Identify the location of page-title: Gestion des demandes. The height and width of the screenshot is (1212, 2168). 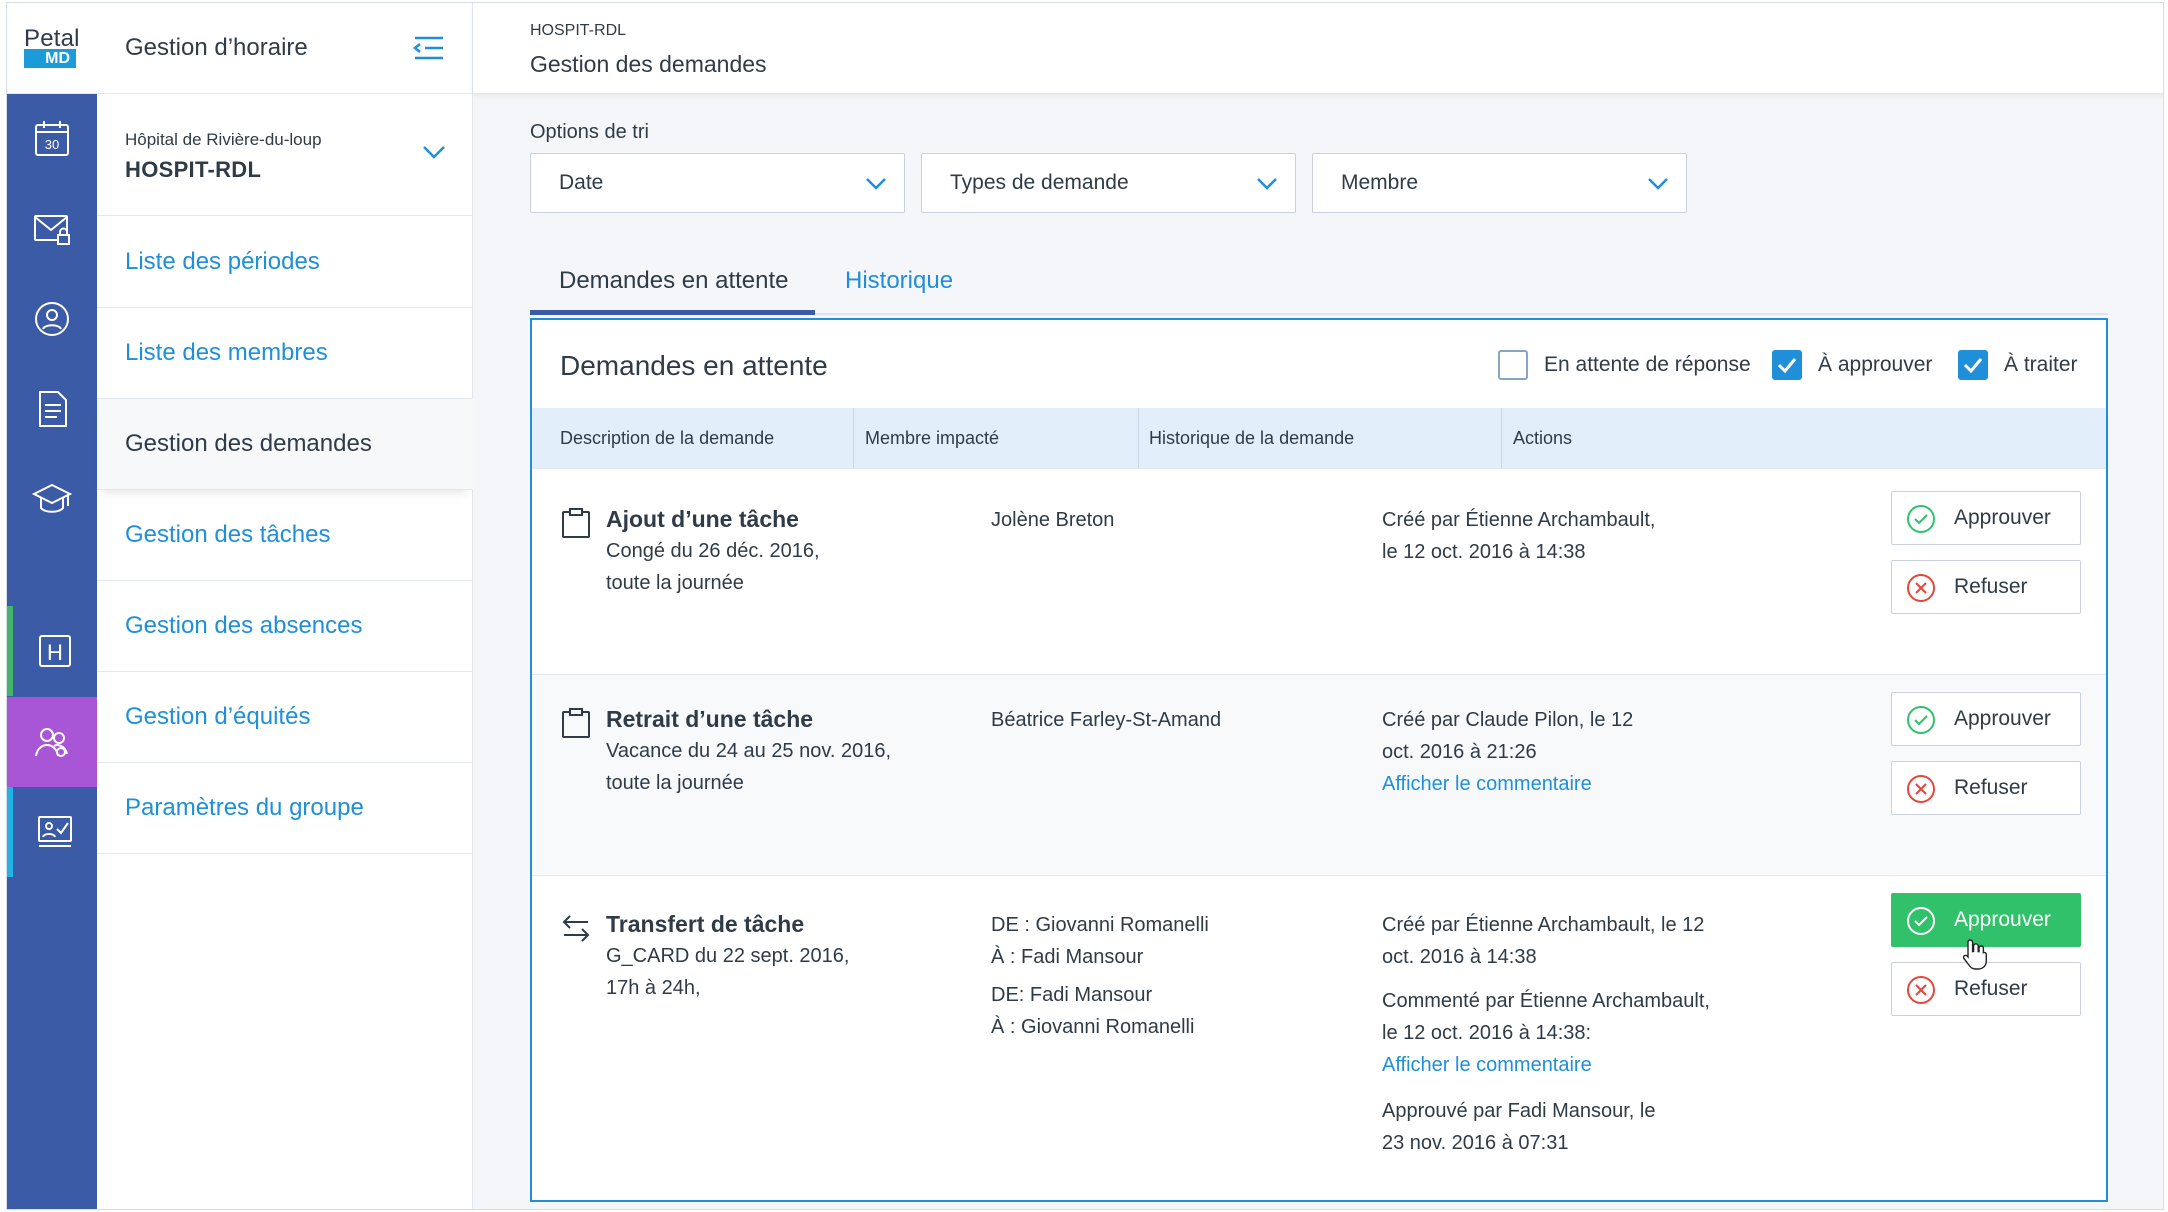
(648, 64).